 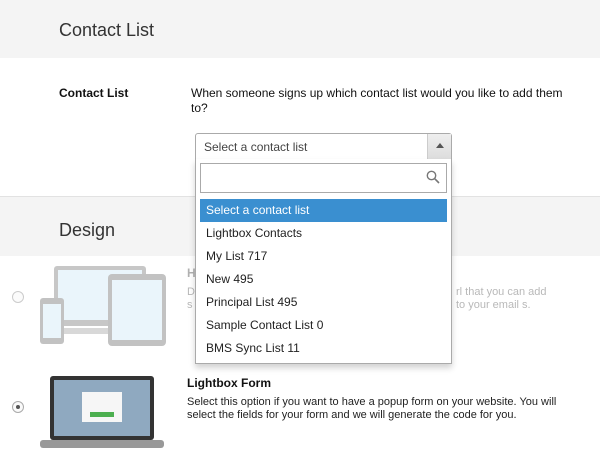 I want to click on dropdown-option: My List 717, so click(x=323, y=256).